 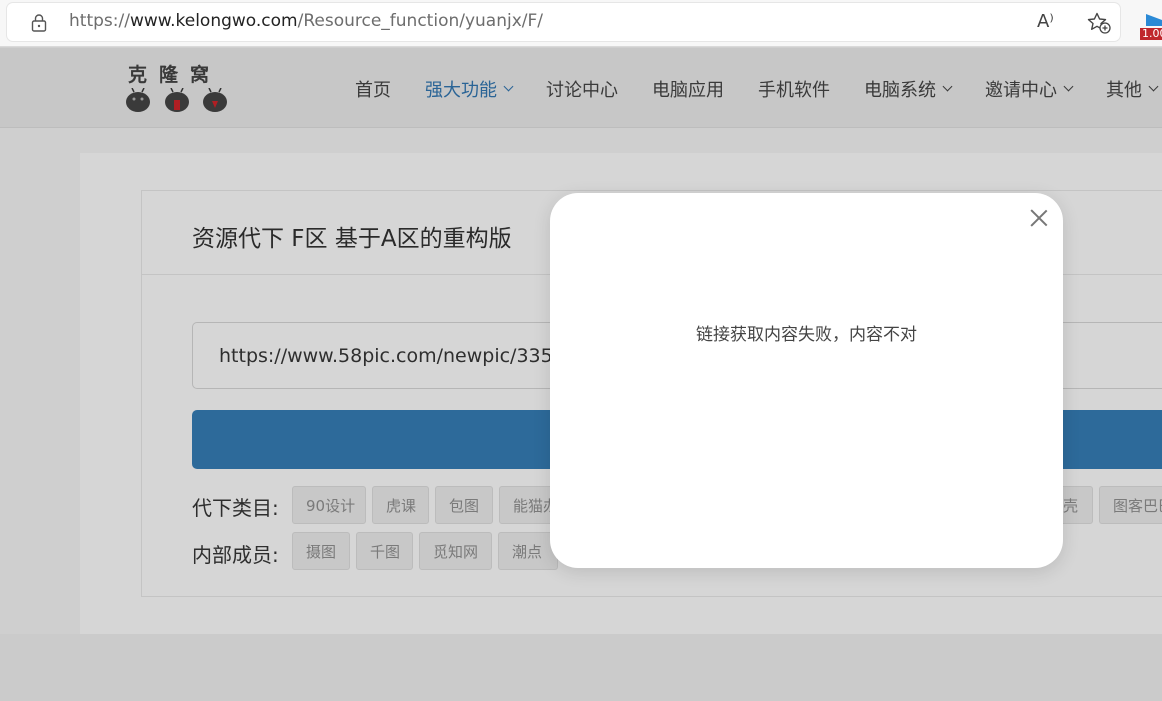 I want to click on member-tag: 潮点, so click(x=528, y=551).